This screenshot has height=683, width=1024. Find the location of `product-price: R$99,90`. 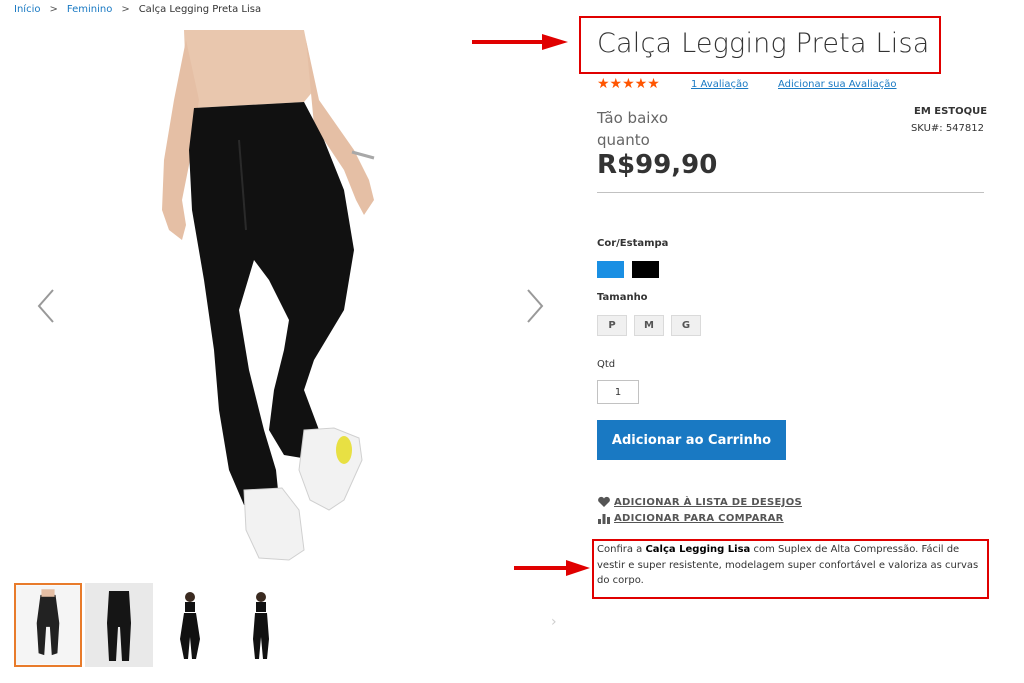

product-price: R$99,90 is located at coordinates (657, 165).